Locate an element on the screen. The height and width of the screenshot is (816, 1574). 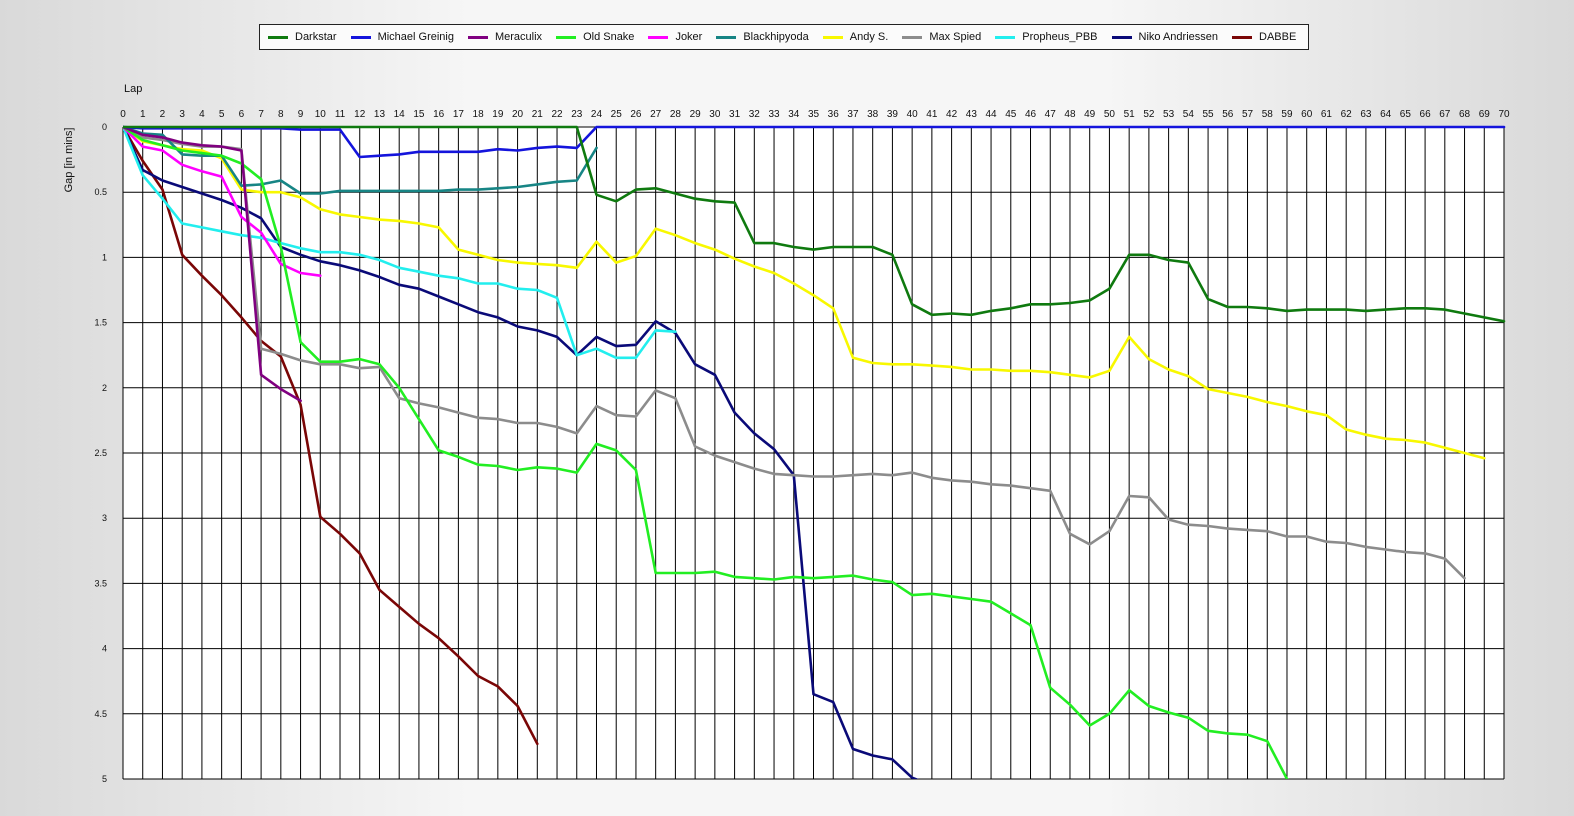
x-tick-label: 55 is located at coordinates (1209, 114).